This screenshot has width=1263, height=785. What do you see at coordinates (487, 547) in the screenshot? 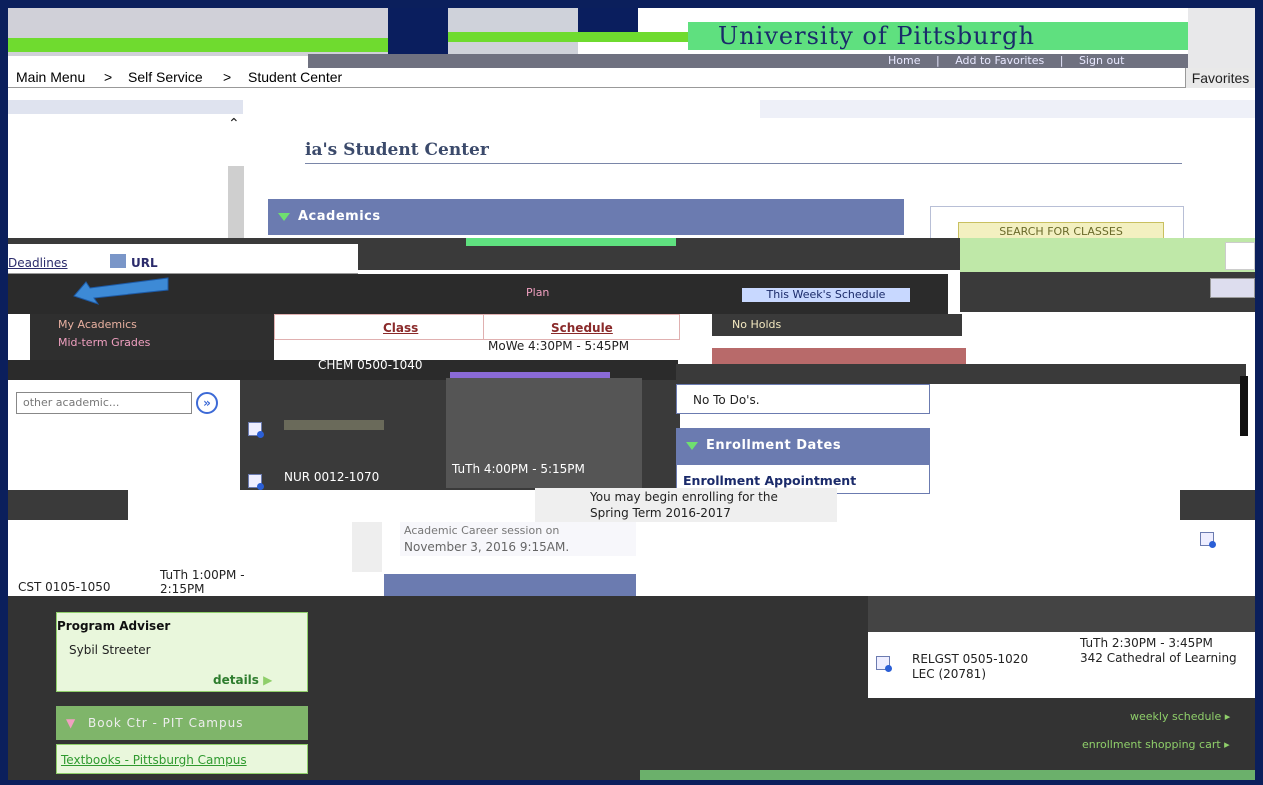
I see `date-line: November 3, 2016 9:15AM.` at bounding box center [487, 547].